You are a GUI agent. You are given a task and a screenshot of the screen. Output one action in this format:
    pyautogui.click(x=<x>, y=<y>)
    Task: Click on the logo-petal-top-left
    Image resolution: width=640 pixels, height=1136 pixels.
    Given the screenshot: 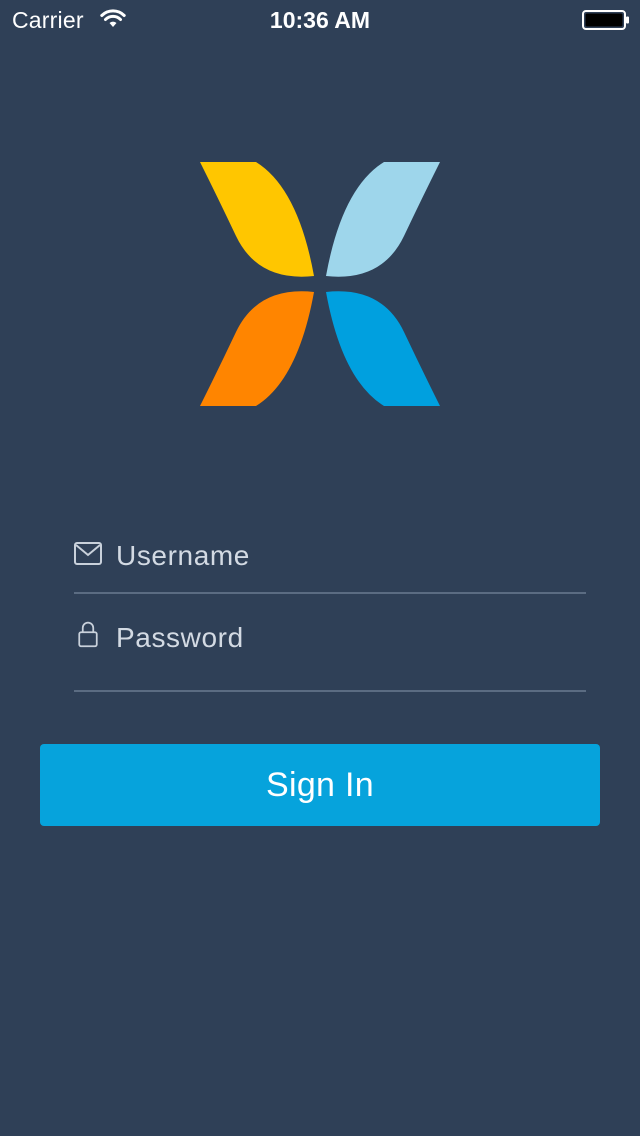 What is the action you would take?
    pyautogui.click(x=257, y=219)
    